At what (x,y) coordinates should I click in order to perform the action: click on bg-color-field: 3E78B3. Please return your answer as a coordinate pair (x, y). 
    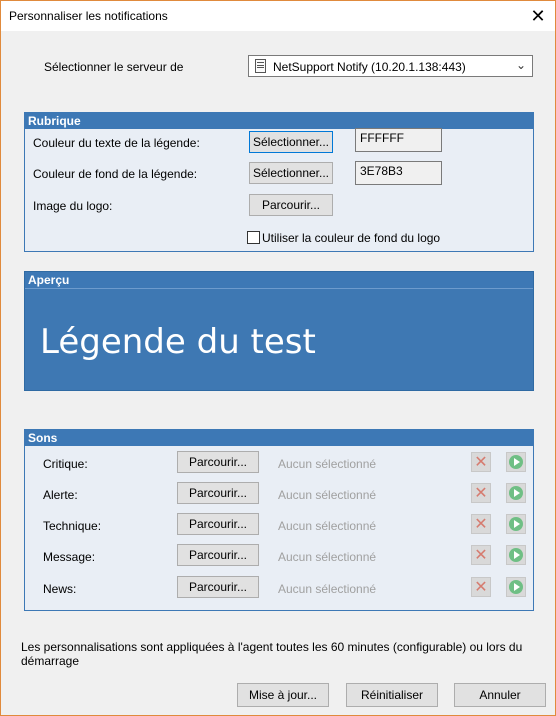
    Looking at the image, I should click on (398, 173).